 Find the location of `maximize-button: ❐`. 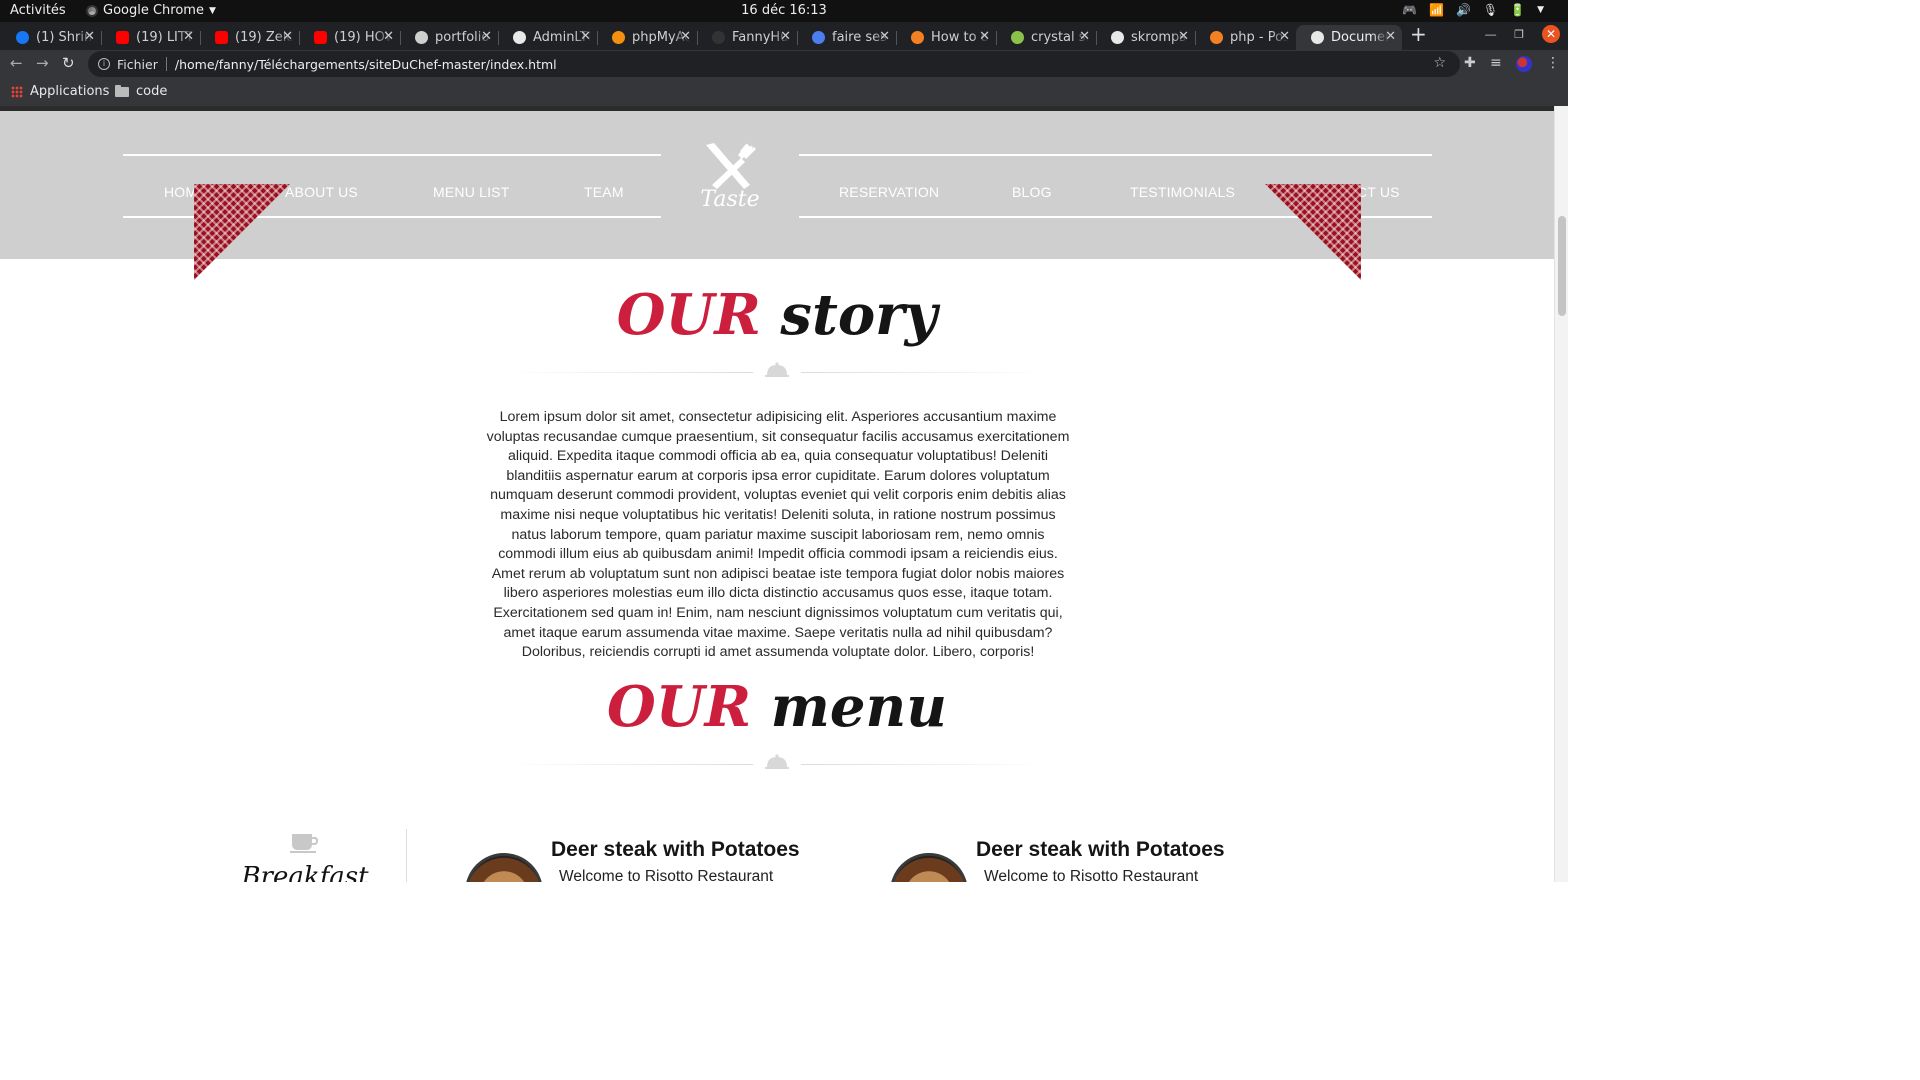

maximize-button: ❐ is located at coordinates (1519, 34).